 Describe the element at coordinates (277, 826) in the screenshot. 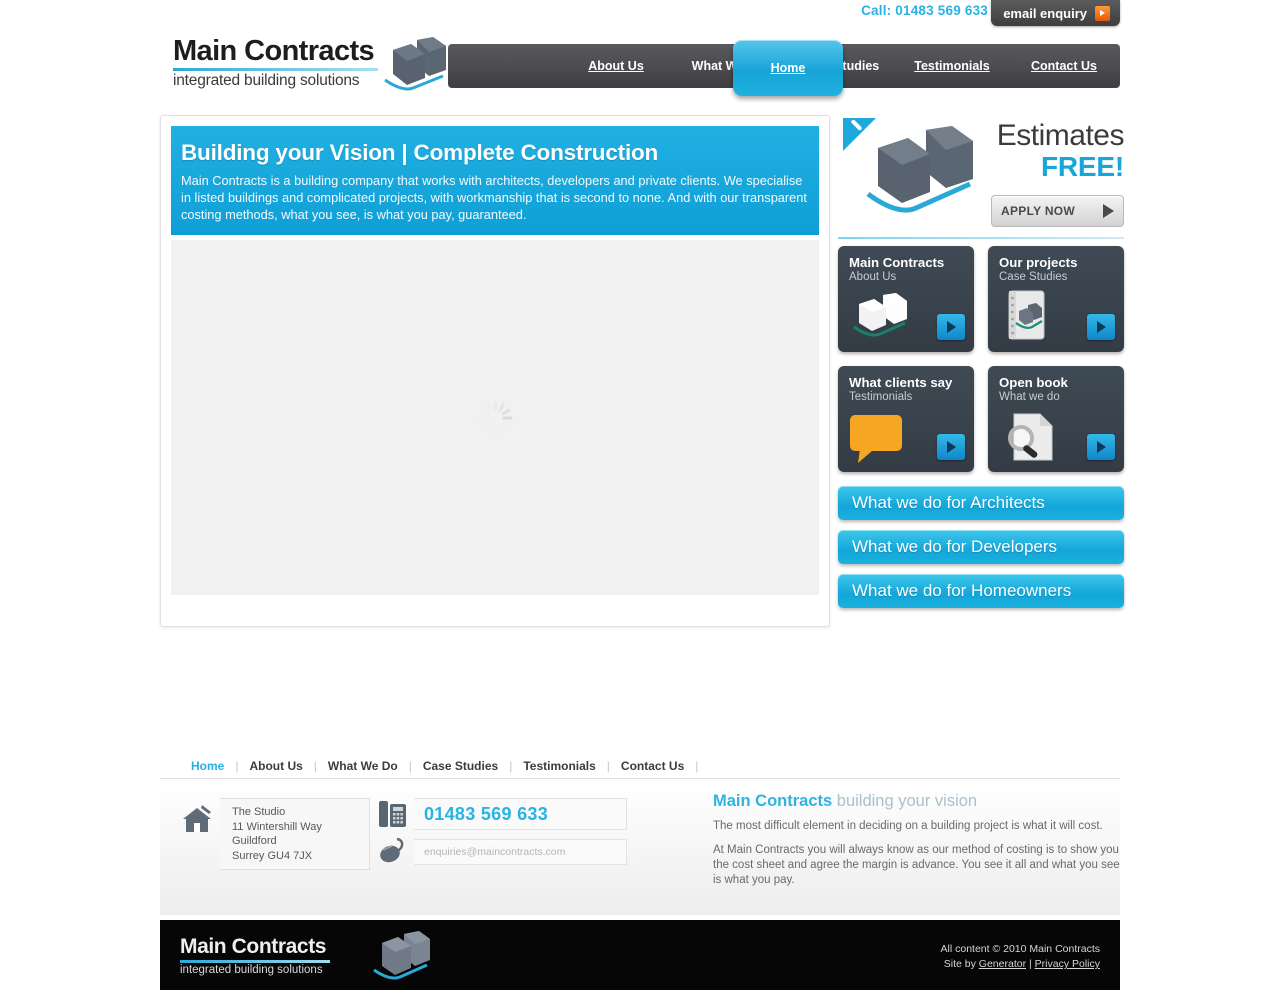

I see `address-line-2: 11 Wintershill Way` at that location.